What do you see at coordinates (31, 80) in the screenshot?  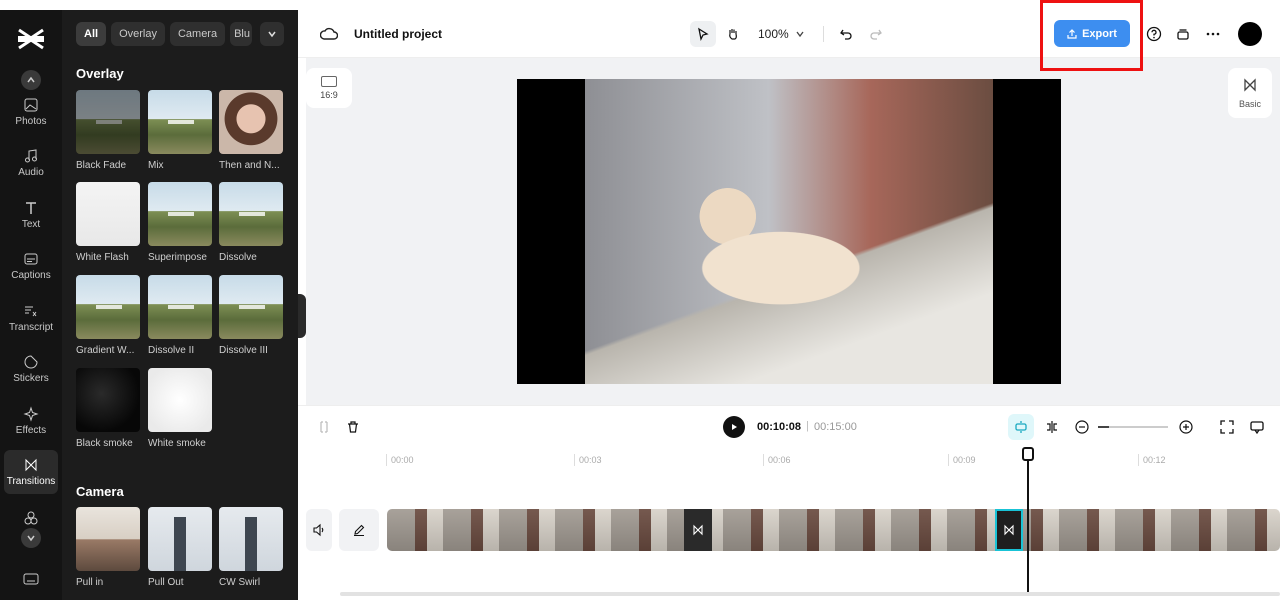 I see `rail-scroll-up-button` at bounding box center [31, 80].